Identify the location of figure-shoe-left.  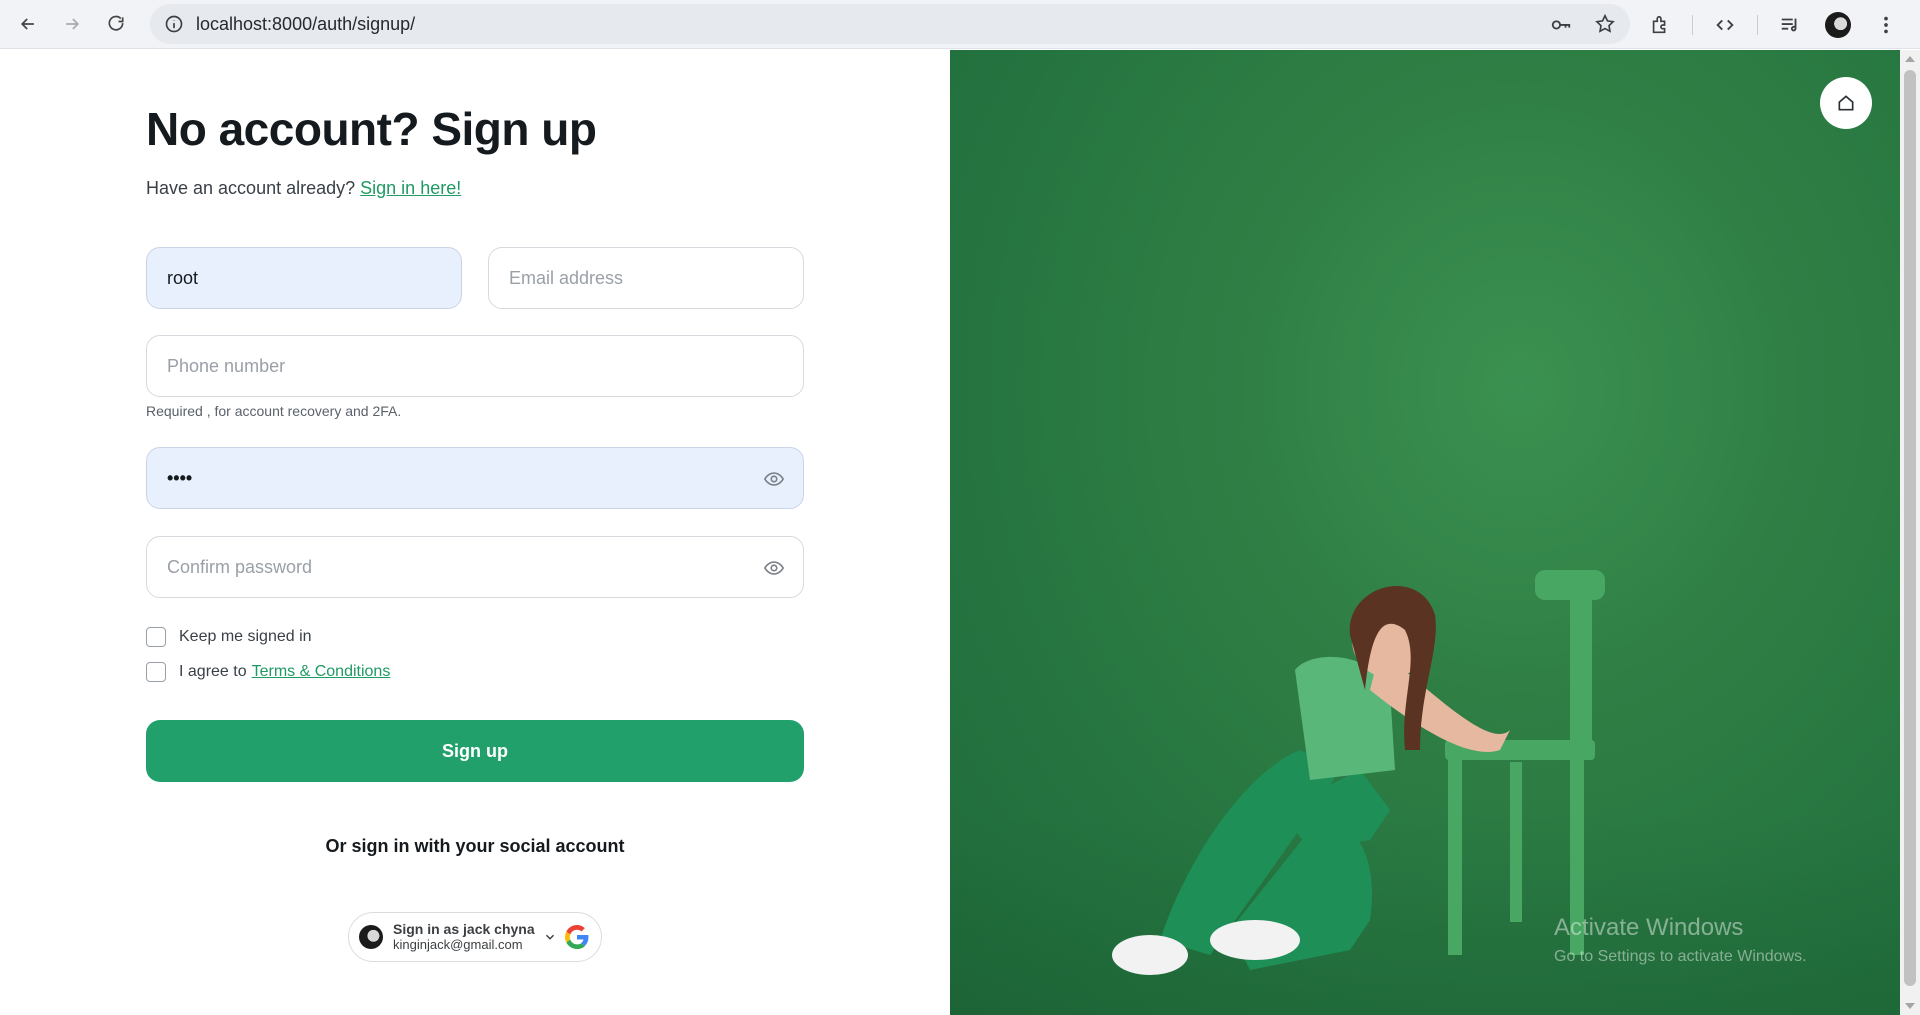
(1150, 955).